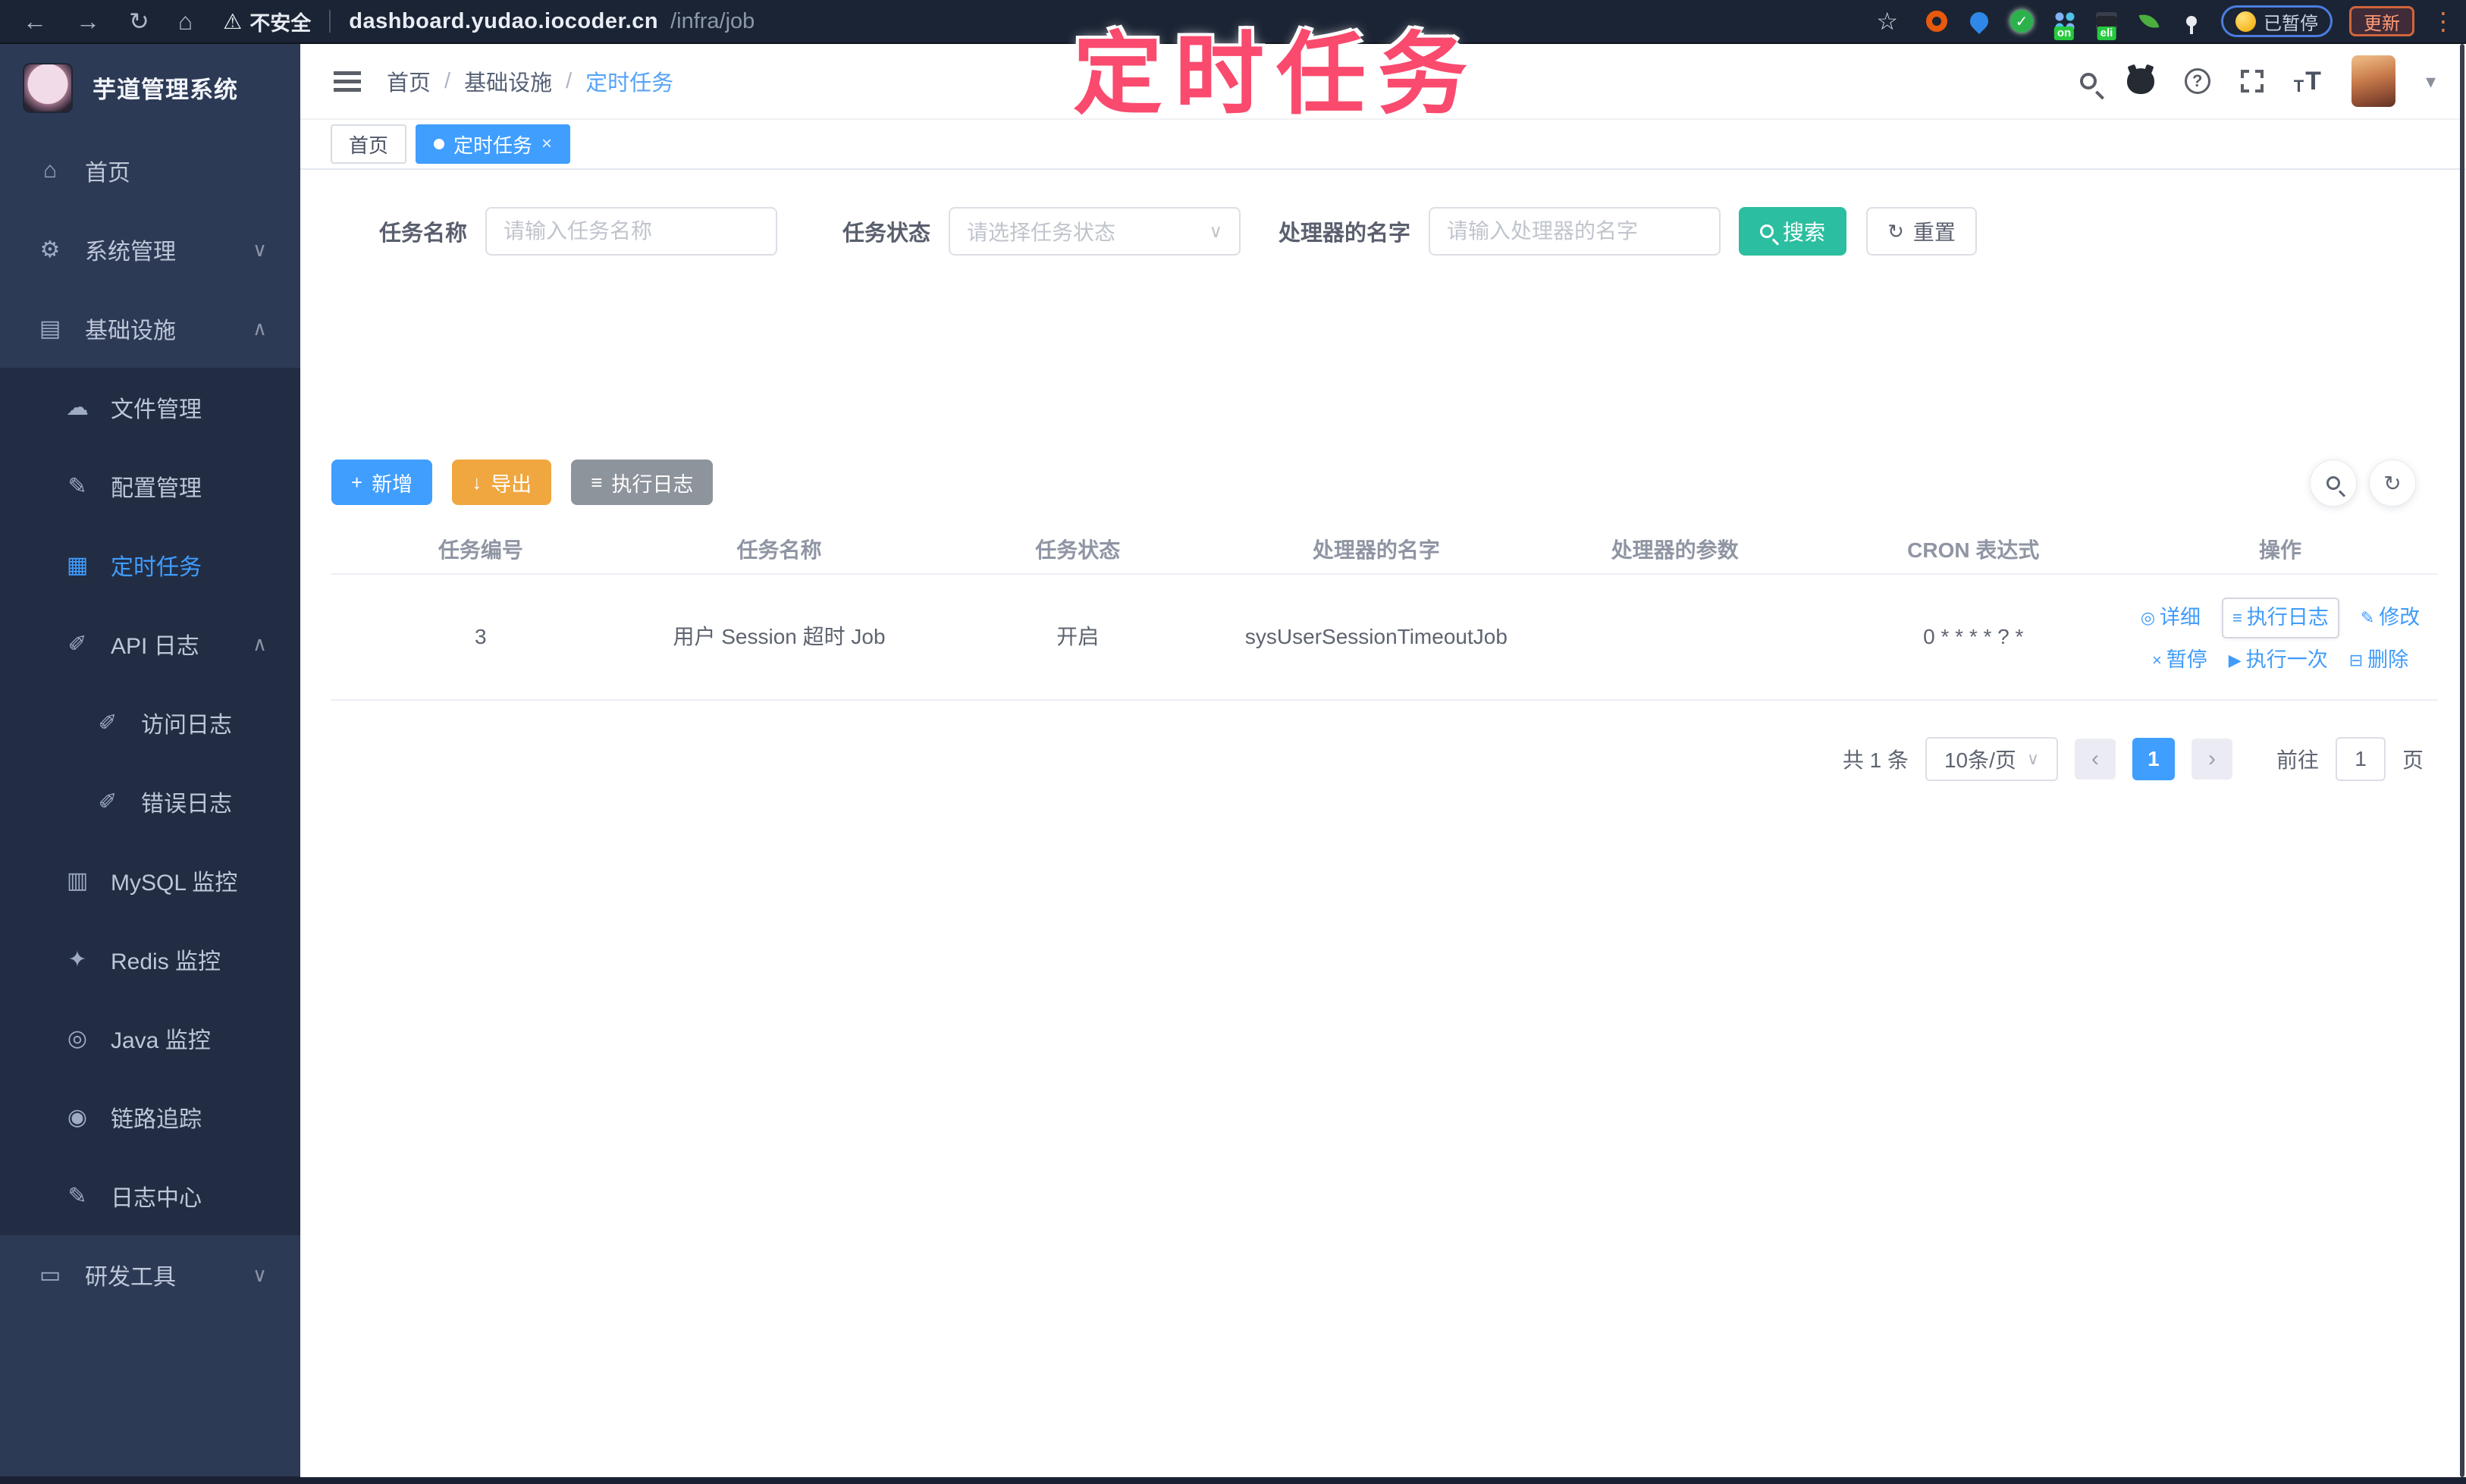 The width and height of the screenshot is (2466, 1484). I want to click on delete-link: ⊟ 删除, so click(2378, 660).